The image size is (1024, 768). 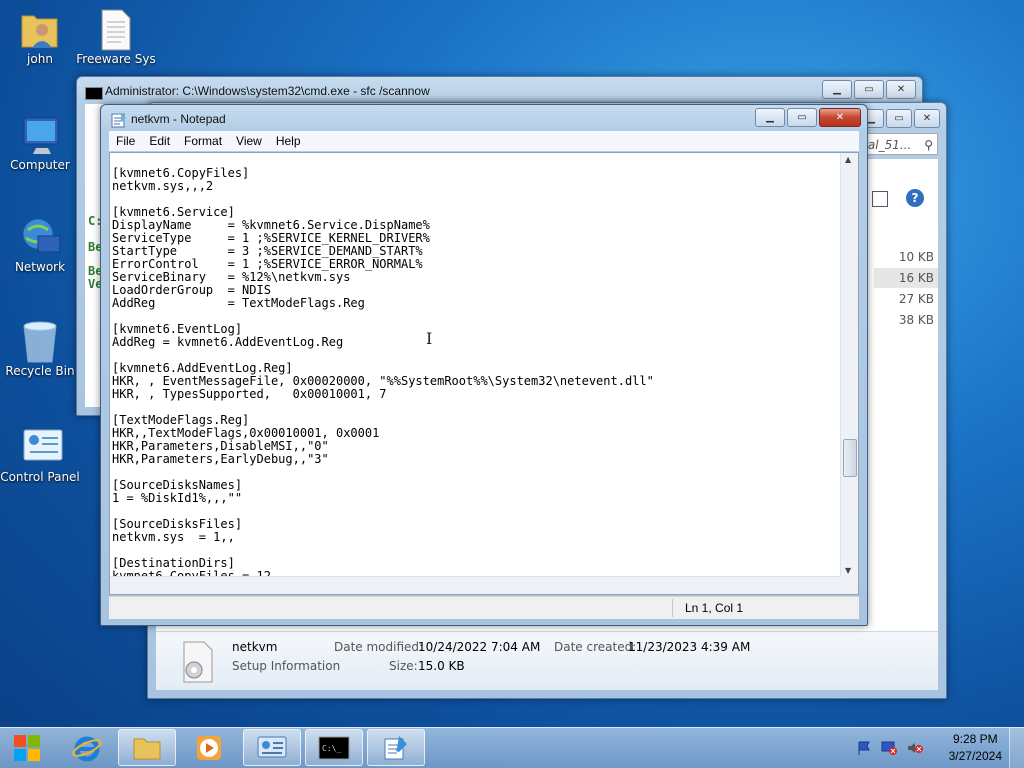 I want to click on network-disconnected-icon, so click(x=889, y=748).